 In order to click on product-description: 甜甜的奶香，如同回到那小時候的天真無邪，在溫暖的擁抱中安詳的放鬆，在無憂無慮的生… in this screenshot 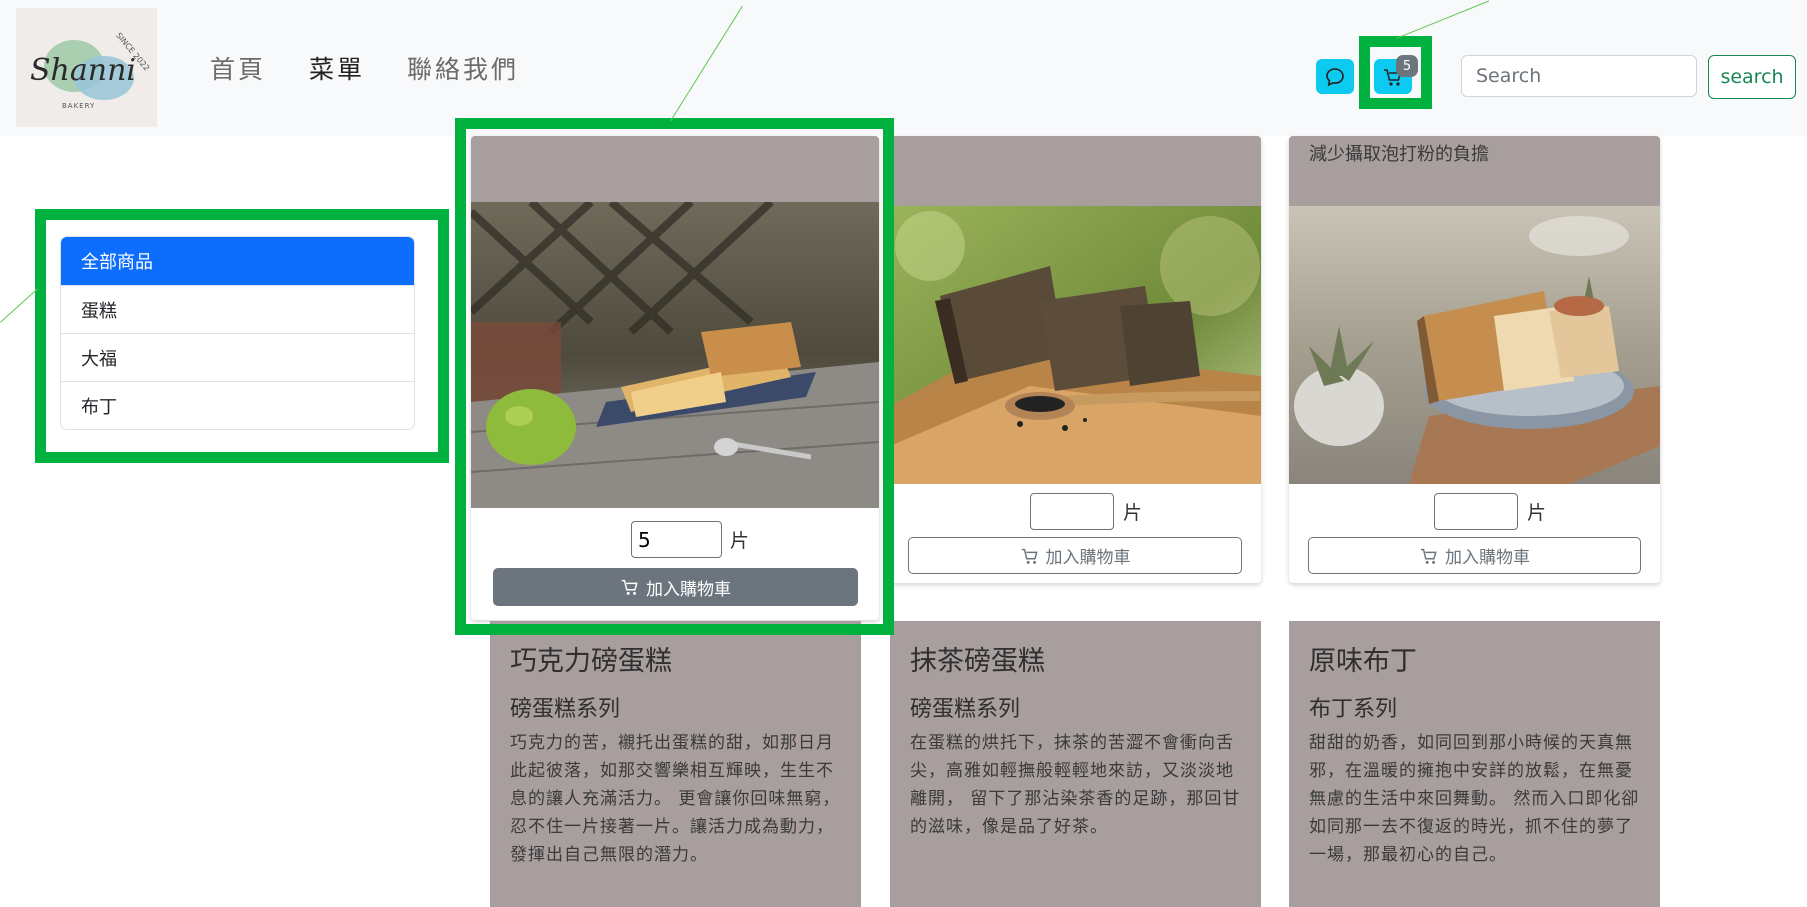, I will do `click(1474, 799)`.